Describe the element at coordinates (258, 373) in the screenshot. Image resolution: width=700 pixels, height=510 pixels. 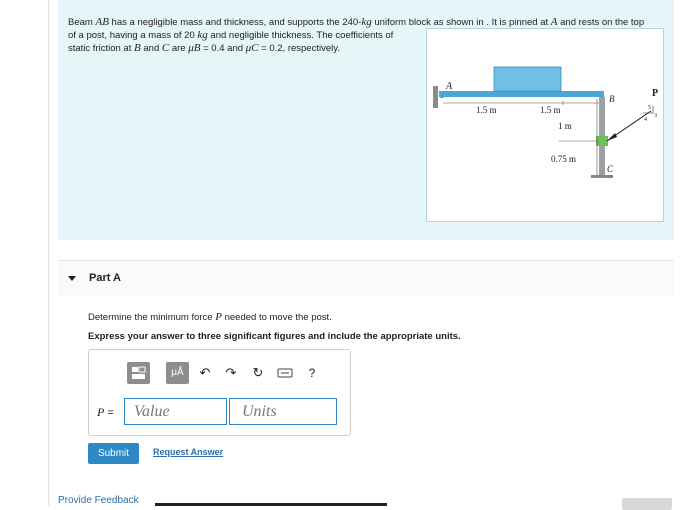
I see `reset-icon: ↻` at that location.